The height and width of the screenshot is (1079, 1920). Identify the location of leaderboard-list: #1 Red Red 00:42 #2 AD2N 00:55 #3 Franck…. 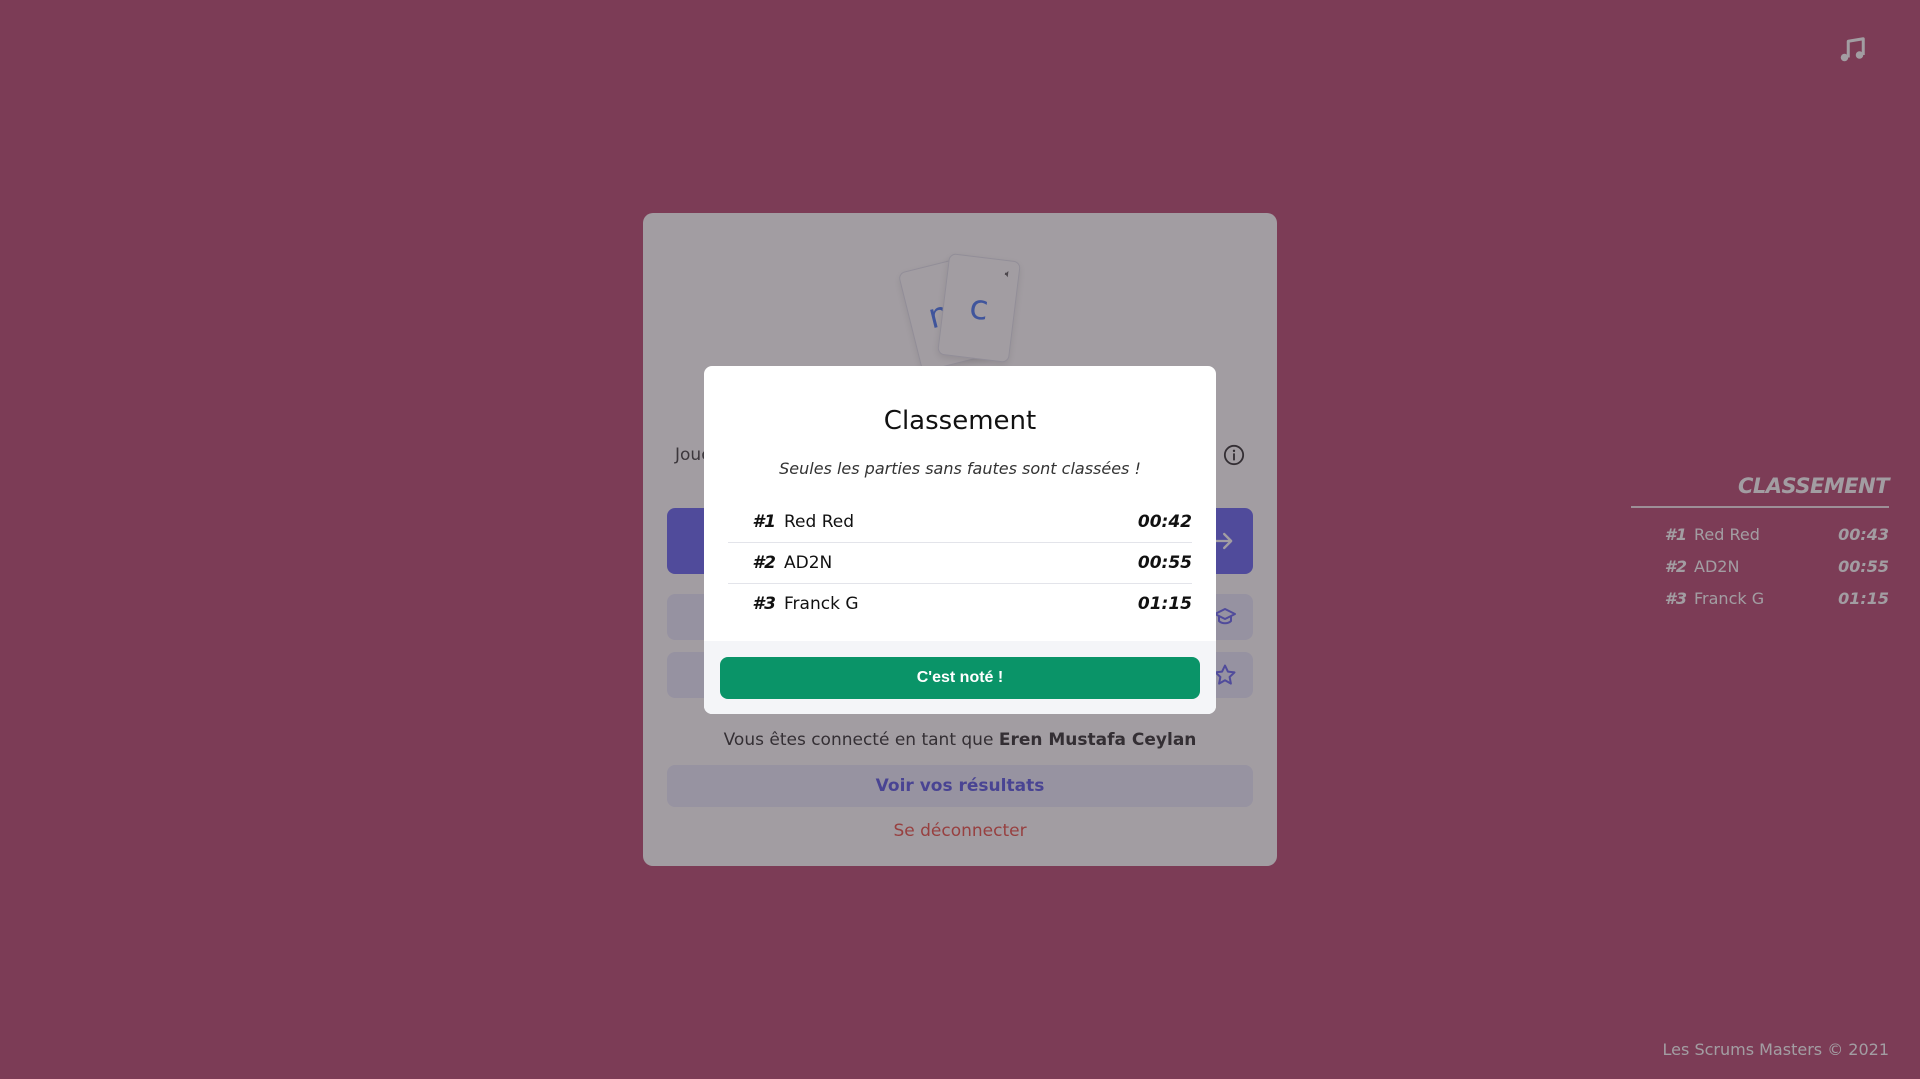
(960, 563).